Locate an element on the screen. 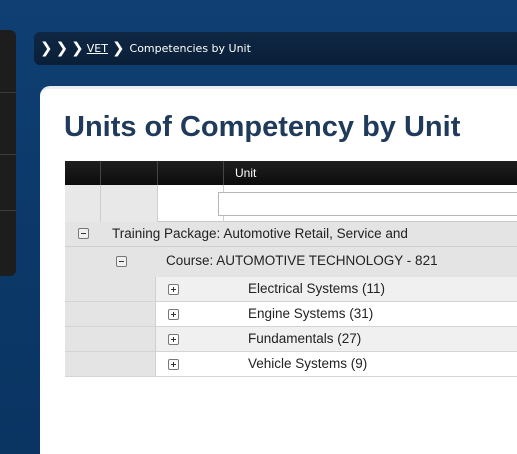 Image resolution: width=517 pixels, height=454 pixels. breadcrumb-link-vet: VET is located at coordinates (97, 48).